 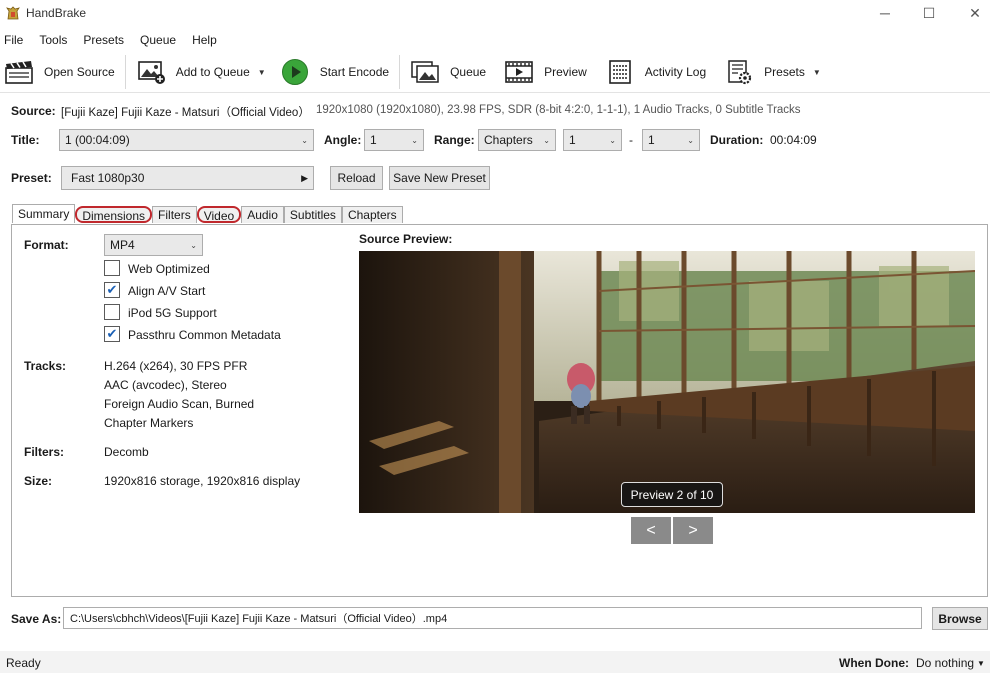 I want to click on track-item: Foreign Audio Scan, Burned, so click(x=179, y=404).